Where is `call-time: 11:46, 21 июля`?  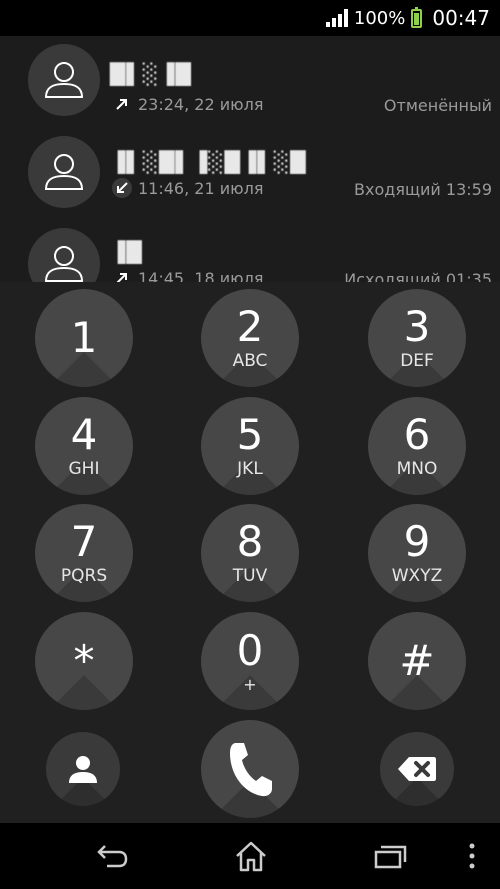
call-time: 11:46, 21 июля is located at coordinates (201, 188).